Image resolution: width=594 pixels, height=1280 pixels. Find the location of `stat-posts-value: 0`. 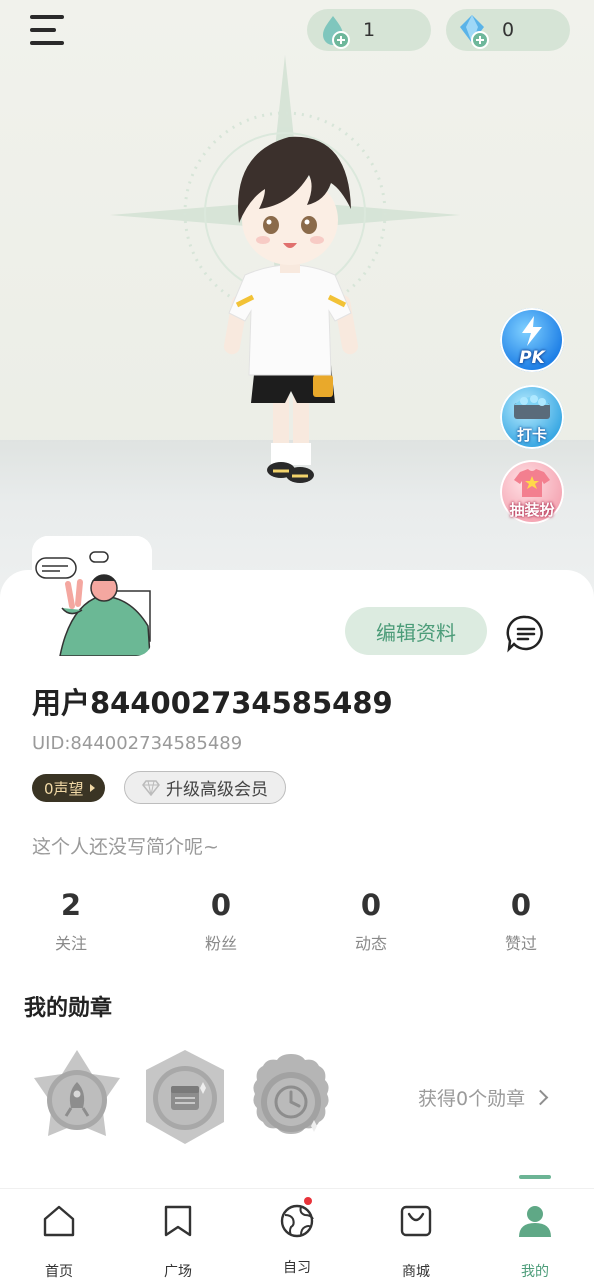

stat-posts-value: 0 is located at coordinates (371, 905).